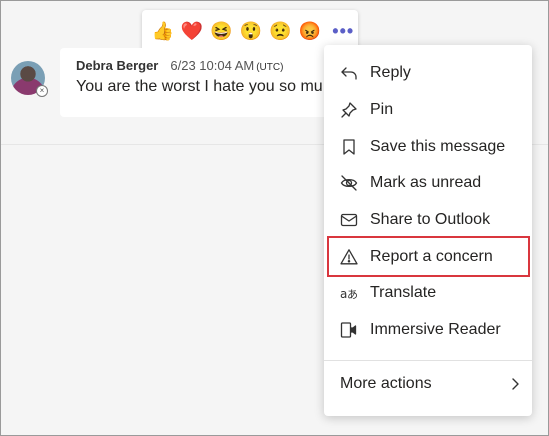 The height and width of the screenshot is (436, 549). I want to click on menu-item-share-outlook: Share to Outlook, so click(428, 220).